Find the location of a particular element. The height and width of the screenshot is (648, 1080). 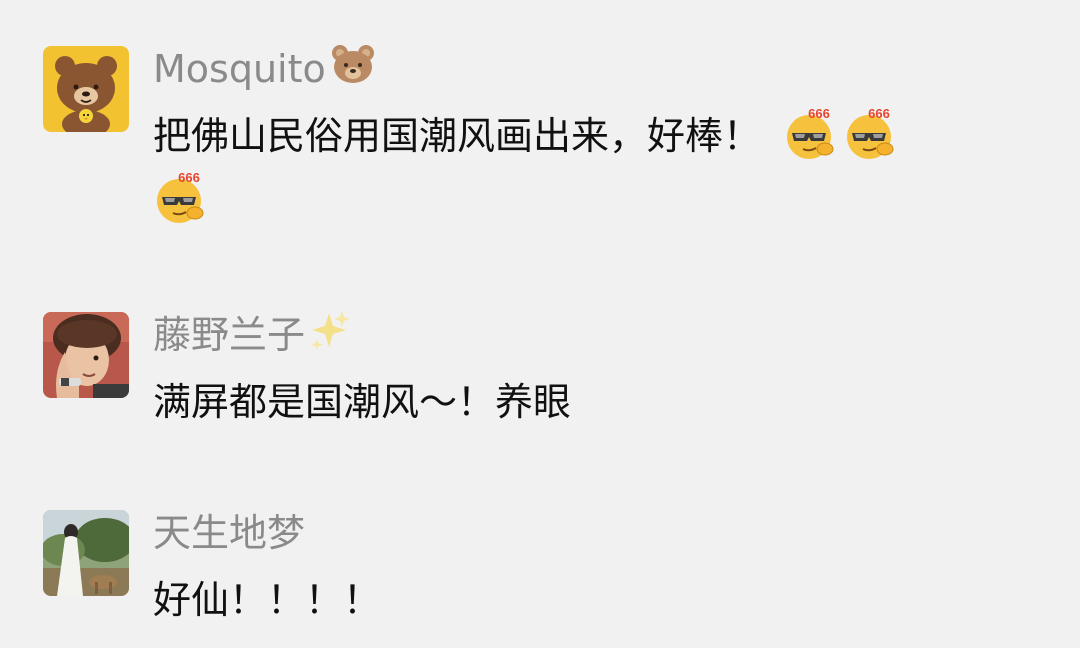

comment-text: 满屏都是国潮风～！养眼 is located at coordinates (362, 402).